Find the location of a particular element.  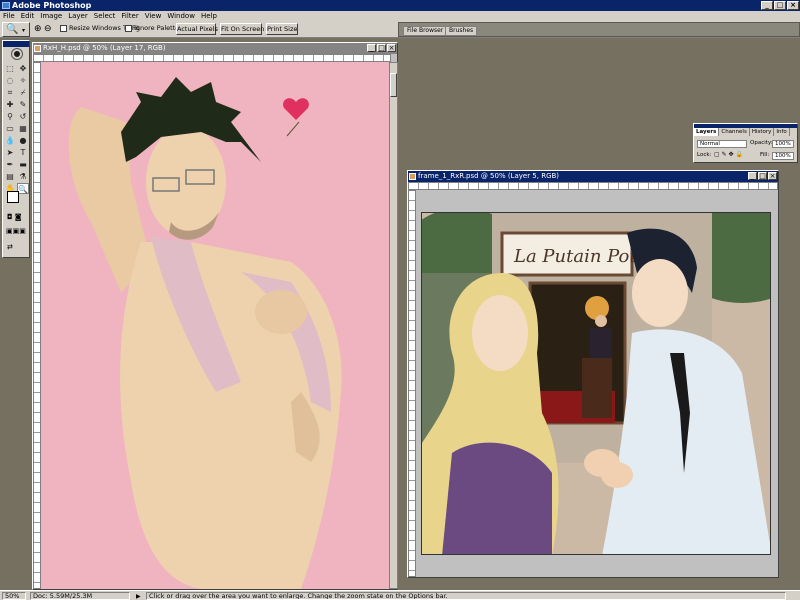

crop-tool-icon: ⌗ is located at coordinates (10, 92).